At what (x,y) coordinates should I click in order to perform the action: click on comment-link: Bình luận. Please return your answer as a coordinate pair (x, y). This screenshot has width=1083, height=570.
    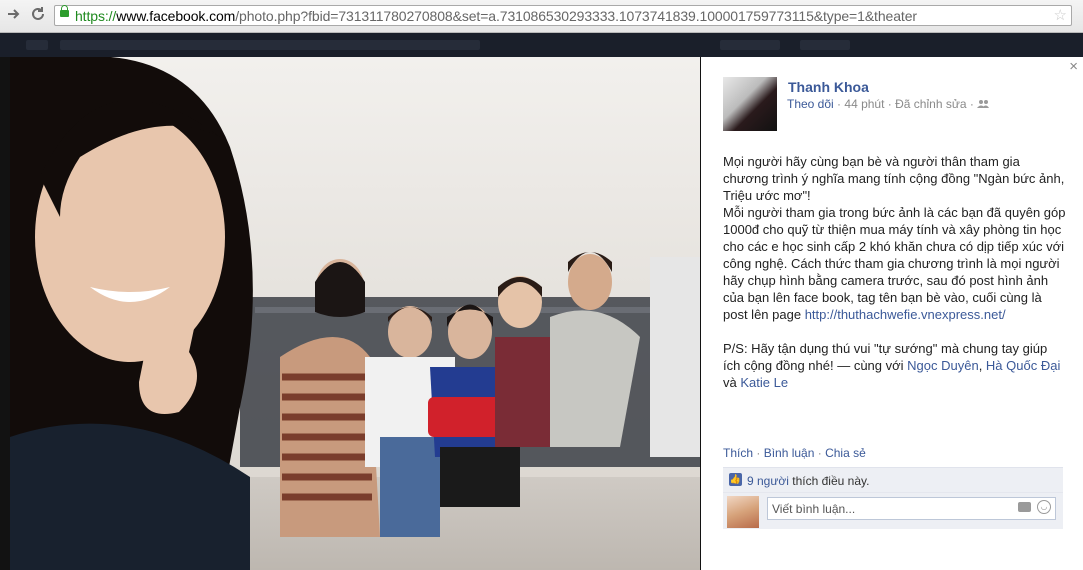
    Looking at the image, I should click on (789, 453).